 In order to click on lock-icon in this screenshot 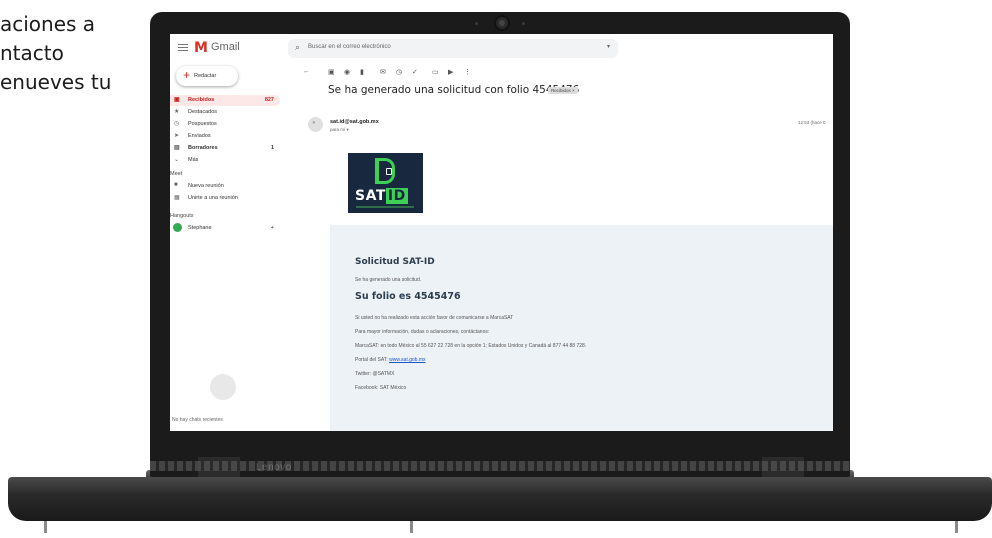, I will do `click(389, 171)`.